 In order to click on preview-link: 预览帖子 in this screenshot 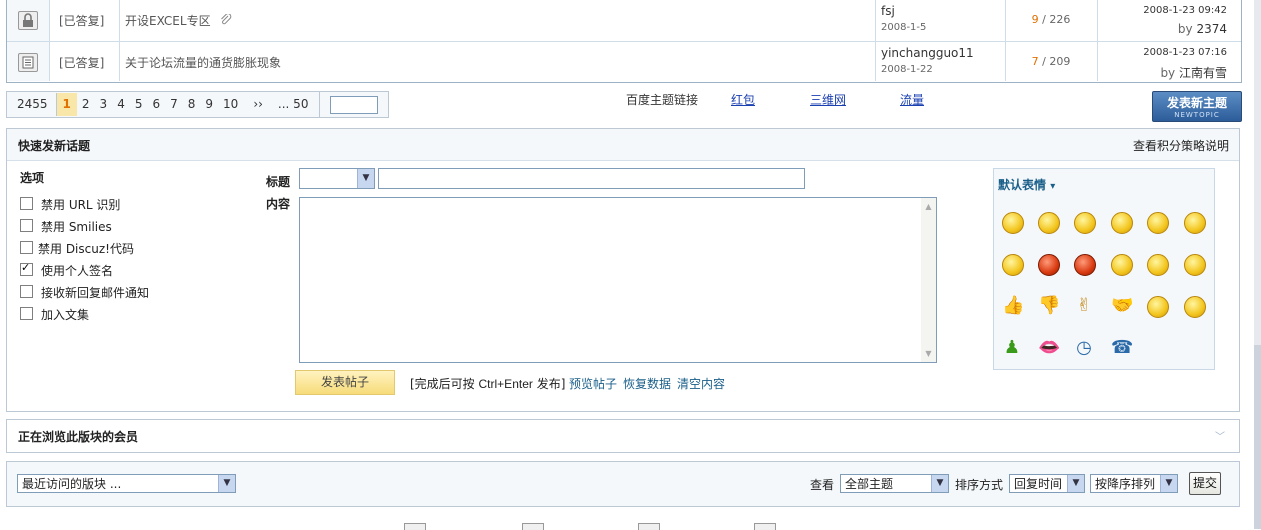, I will do `click(593, 383)`.